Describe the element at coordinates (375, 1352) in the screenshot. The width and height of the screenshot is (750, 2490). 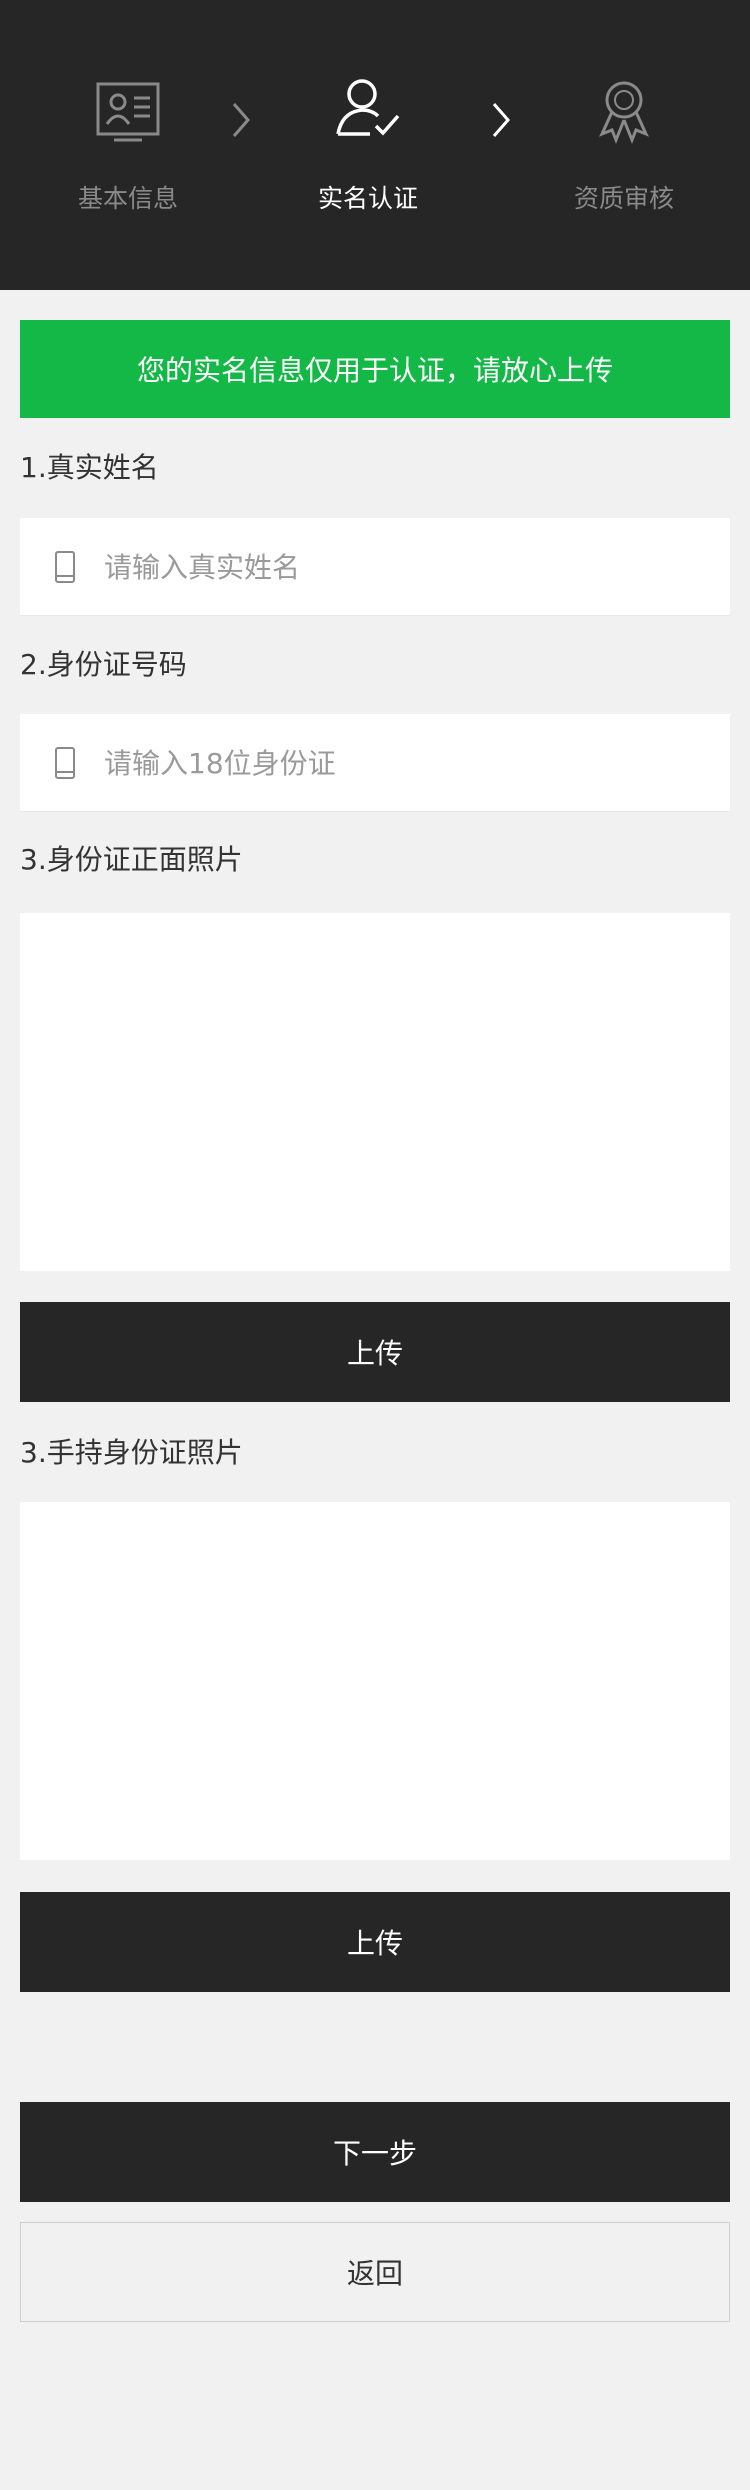
I see `upload-front-button: 上传` at that location.